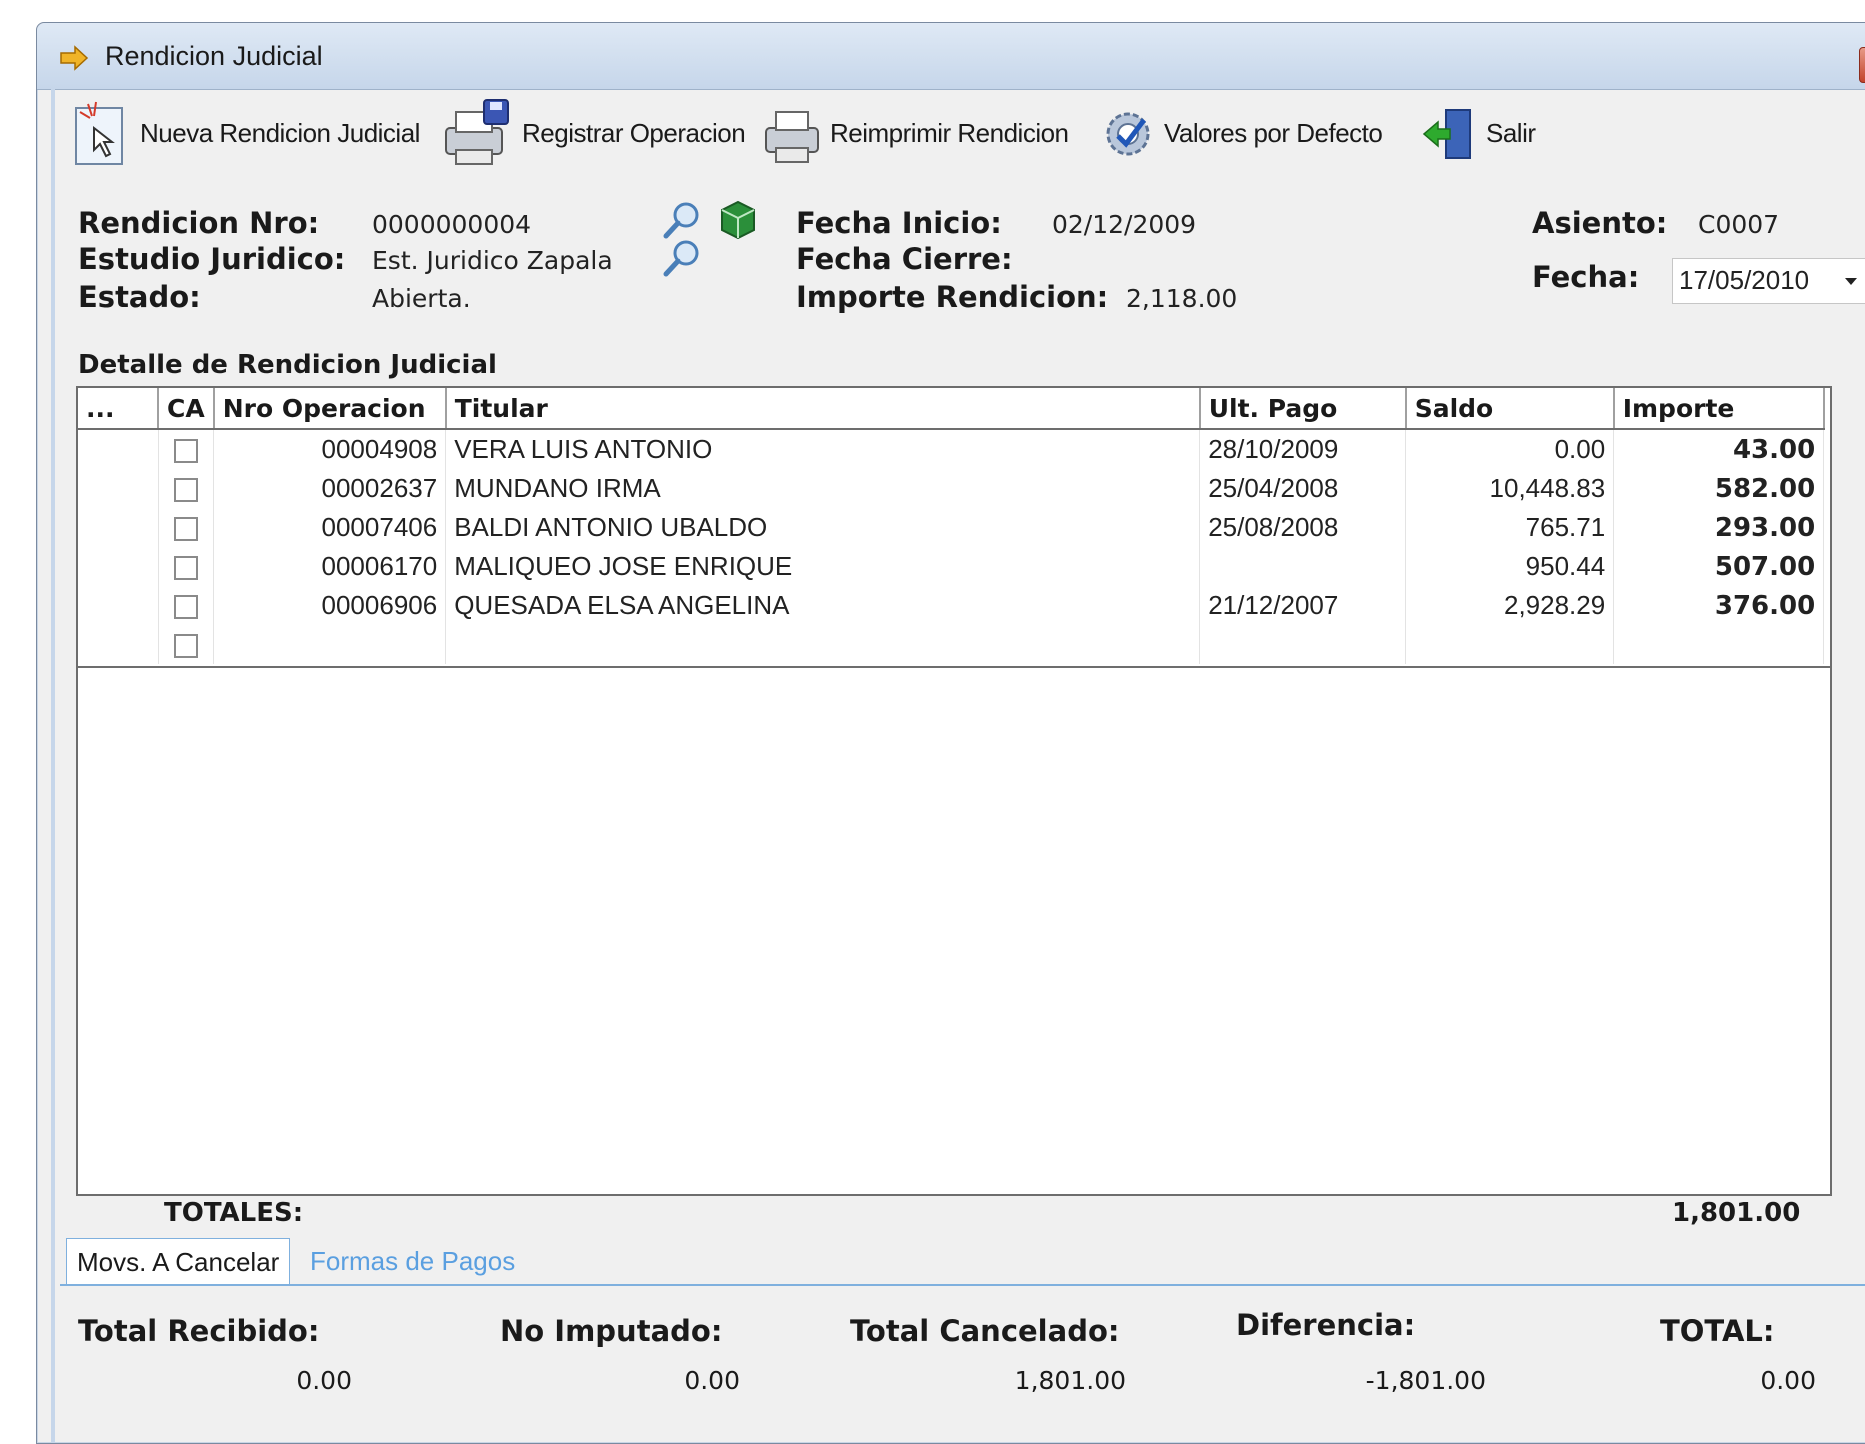  Describe the element at coordinates (477, 132) in the screenshot. I see `printer-save-icon` at that location.